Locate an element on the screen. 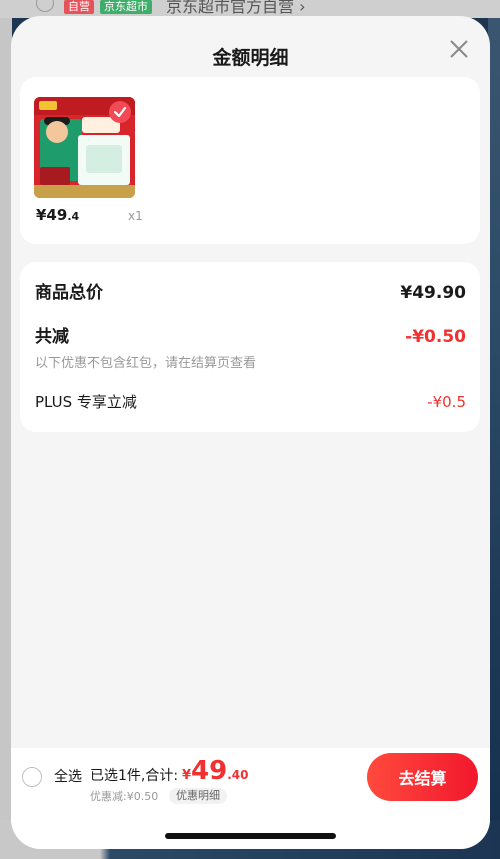 This screenshot has height=859, width=500. discount-detail-button: 优惠明细 is located at coordinates (198, 796).